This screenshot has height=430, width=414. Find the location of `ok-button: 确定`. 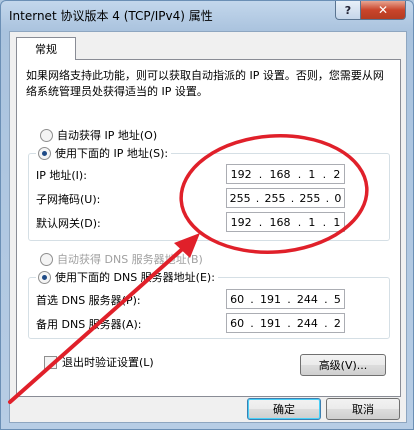

ok-button: 确定 is located at coordinates (284, 409).